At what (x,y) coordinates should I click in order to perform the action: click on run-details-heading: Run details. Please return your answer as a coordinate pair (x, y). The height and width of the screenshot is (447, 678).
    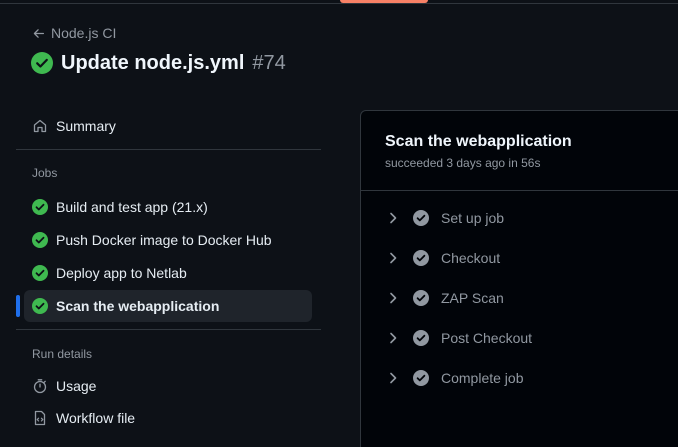
    Looking at the image, I should click on (62, 354).